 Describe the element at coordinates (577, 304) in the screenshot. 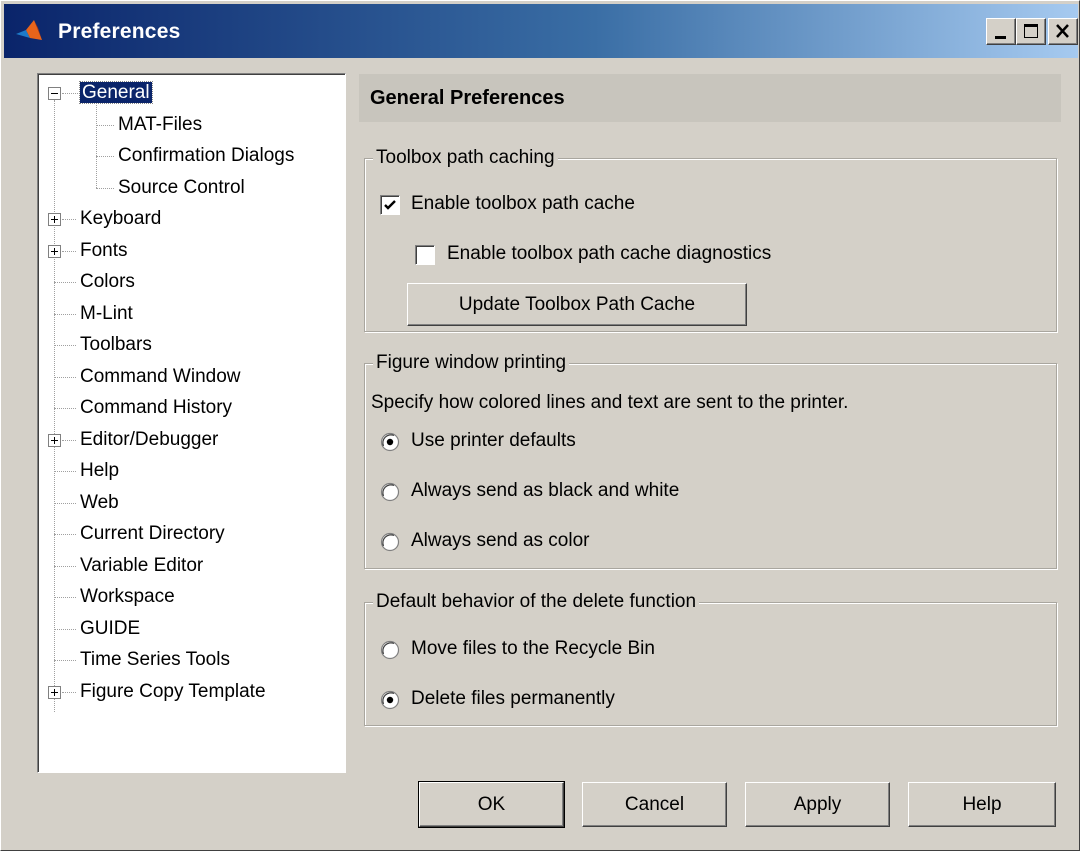

I see `update-toolbox-path-cache-button: Update Toolbox Path Cache` at that location.